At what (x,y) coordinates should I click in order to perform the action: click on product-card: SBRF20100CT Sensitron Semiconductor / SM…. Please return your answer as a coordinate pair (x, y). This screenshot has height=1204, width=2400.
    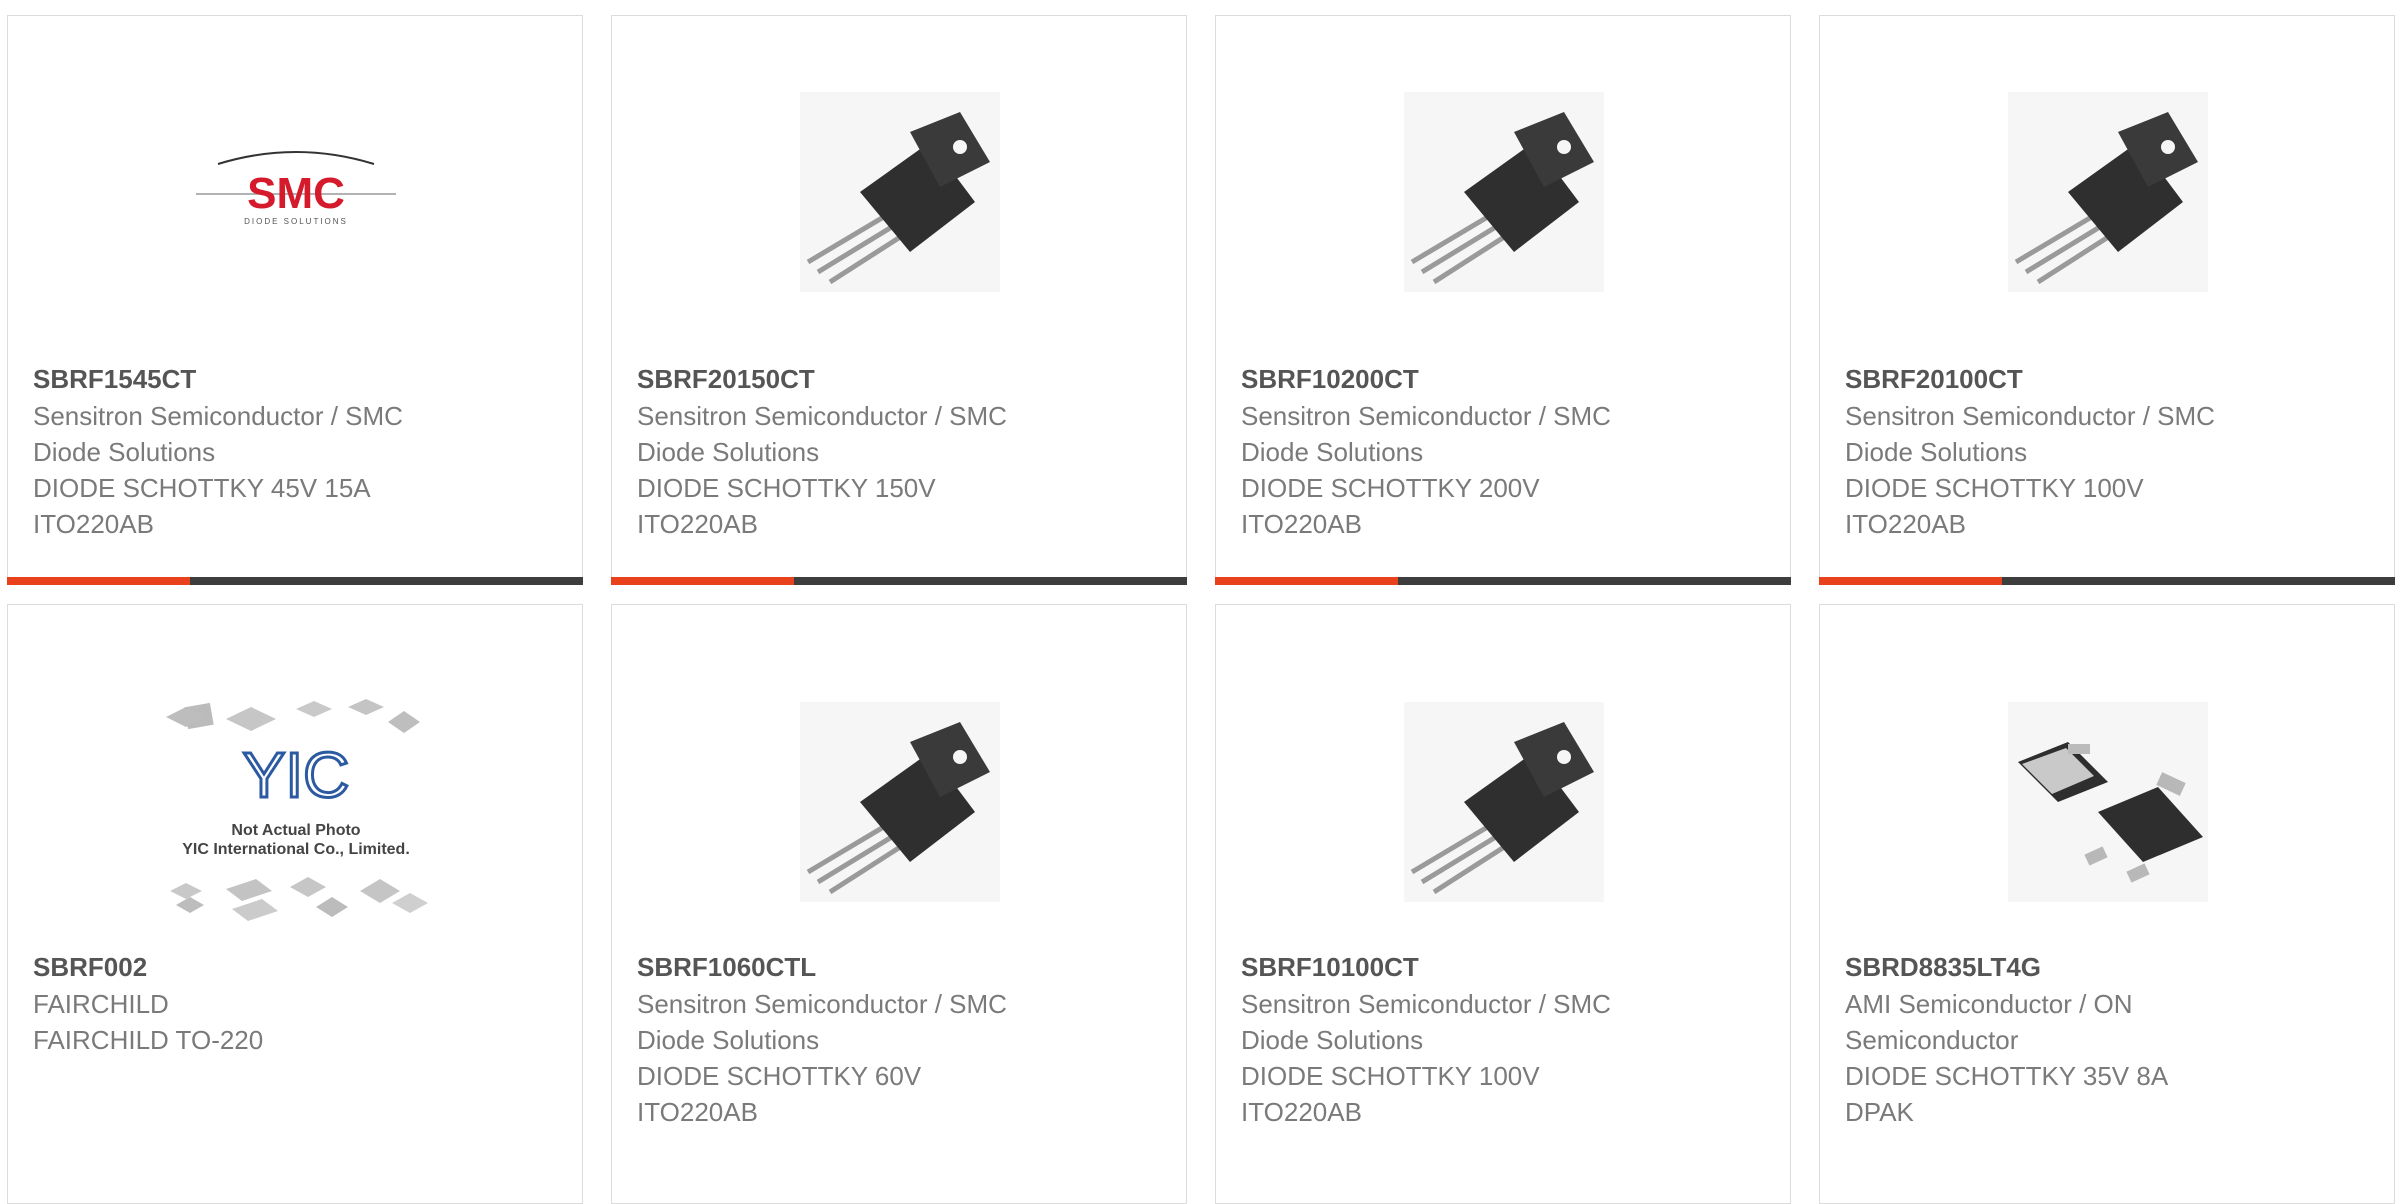
    Looking at the image, I should click on (2107, 300).